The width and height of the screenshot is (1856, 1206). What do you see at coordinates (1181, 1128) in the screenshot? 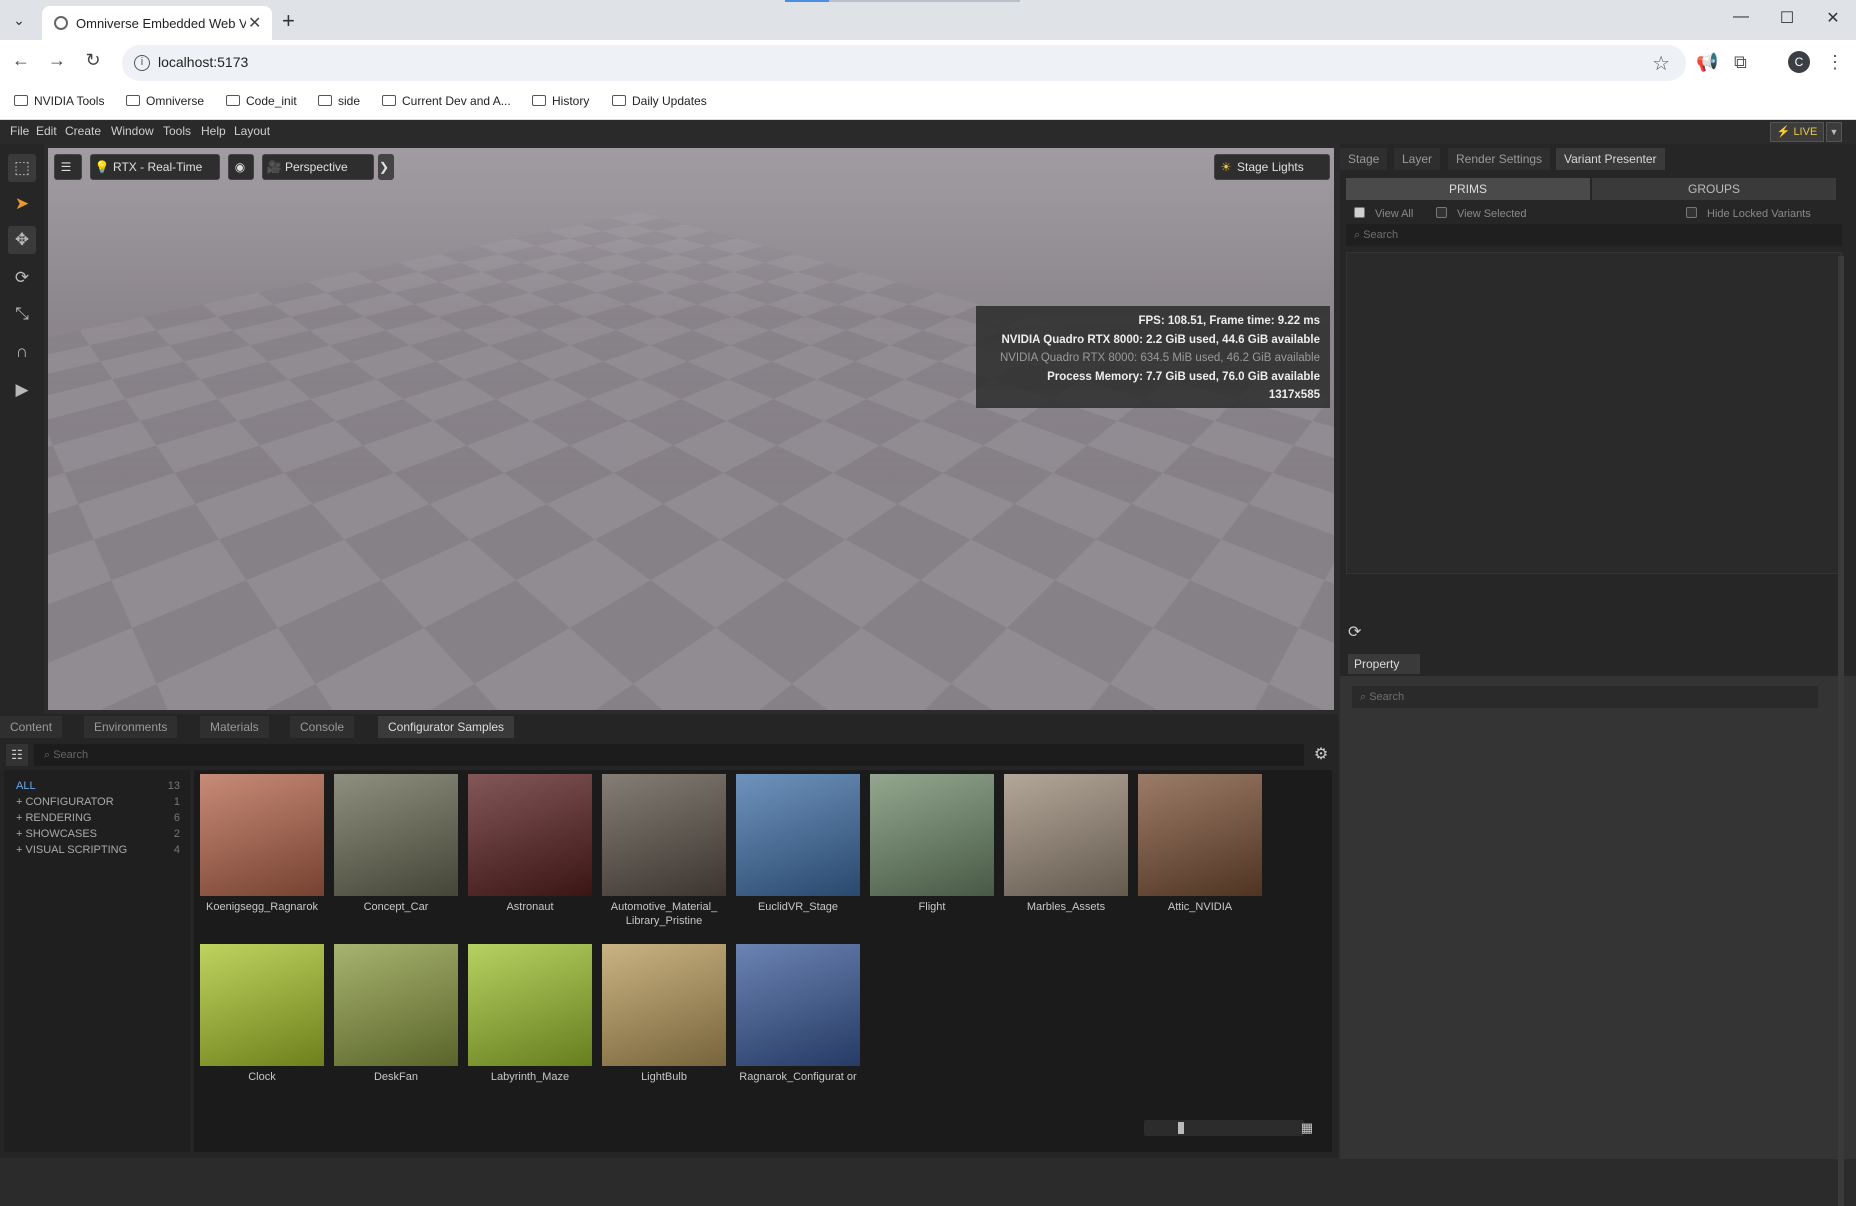
I see `slider-knob` at bounding box center [1181, 1128].